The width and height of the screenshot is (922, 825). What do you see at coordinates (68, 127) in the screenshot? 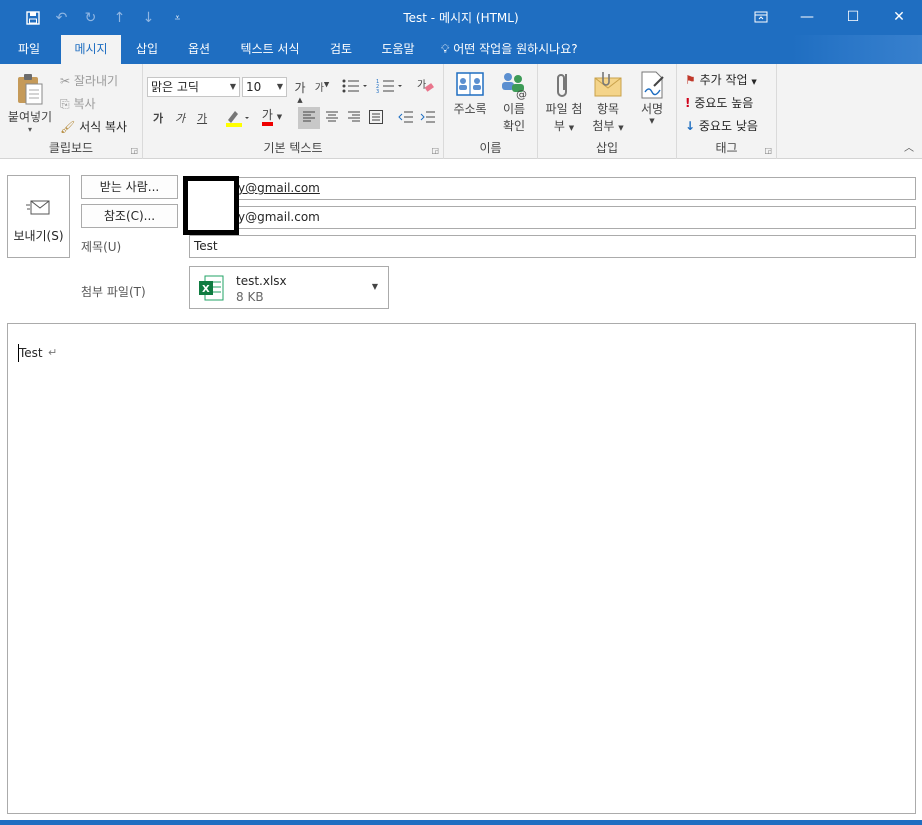
I see `format-painter-icon: 🖌︎` at bounding box center [68, 127].